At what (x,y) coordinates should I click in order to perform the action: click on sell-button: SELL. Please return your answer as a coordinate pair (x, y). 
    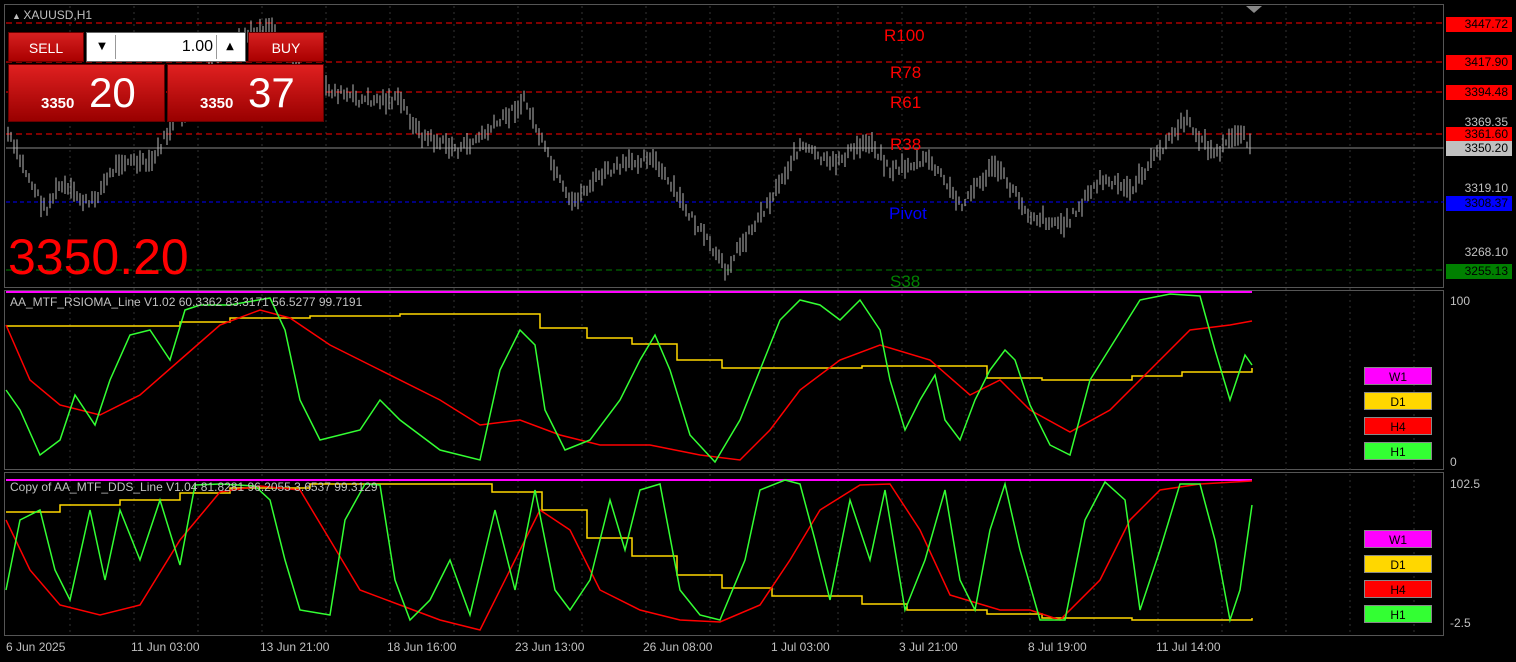
    Looking at the image, I should click on (46, 47).